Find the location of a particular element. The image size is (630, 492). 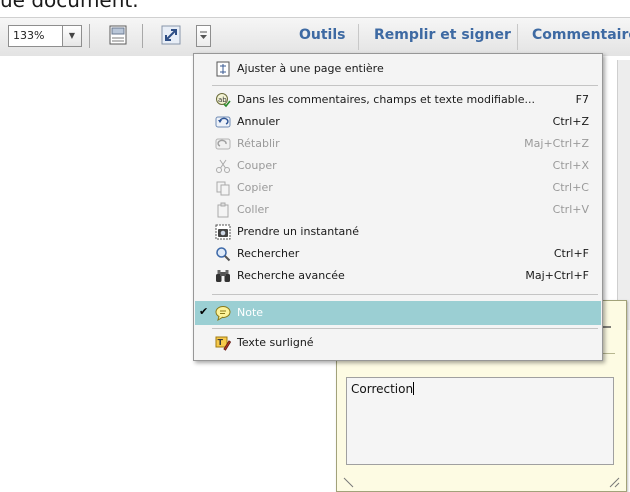

svg-text: T is located at coordinates (221, 342).